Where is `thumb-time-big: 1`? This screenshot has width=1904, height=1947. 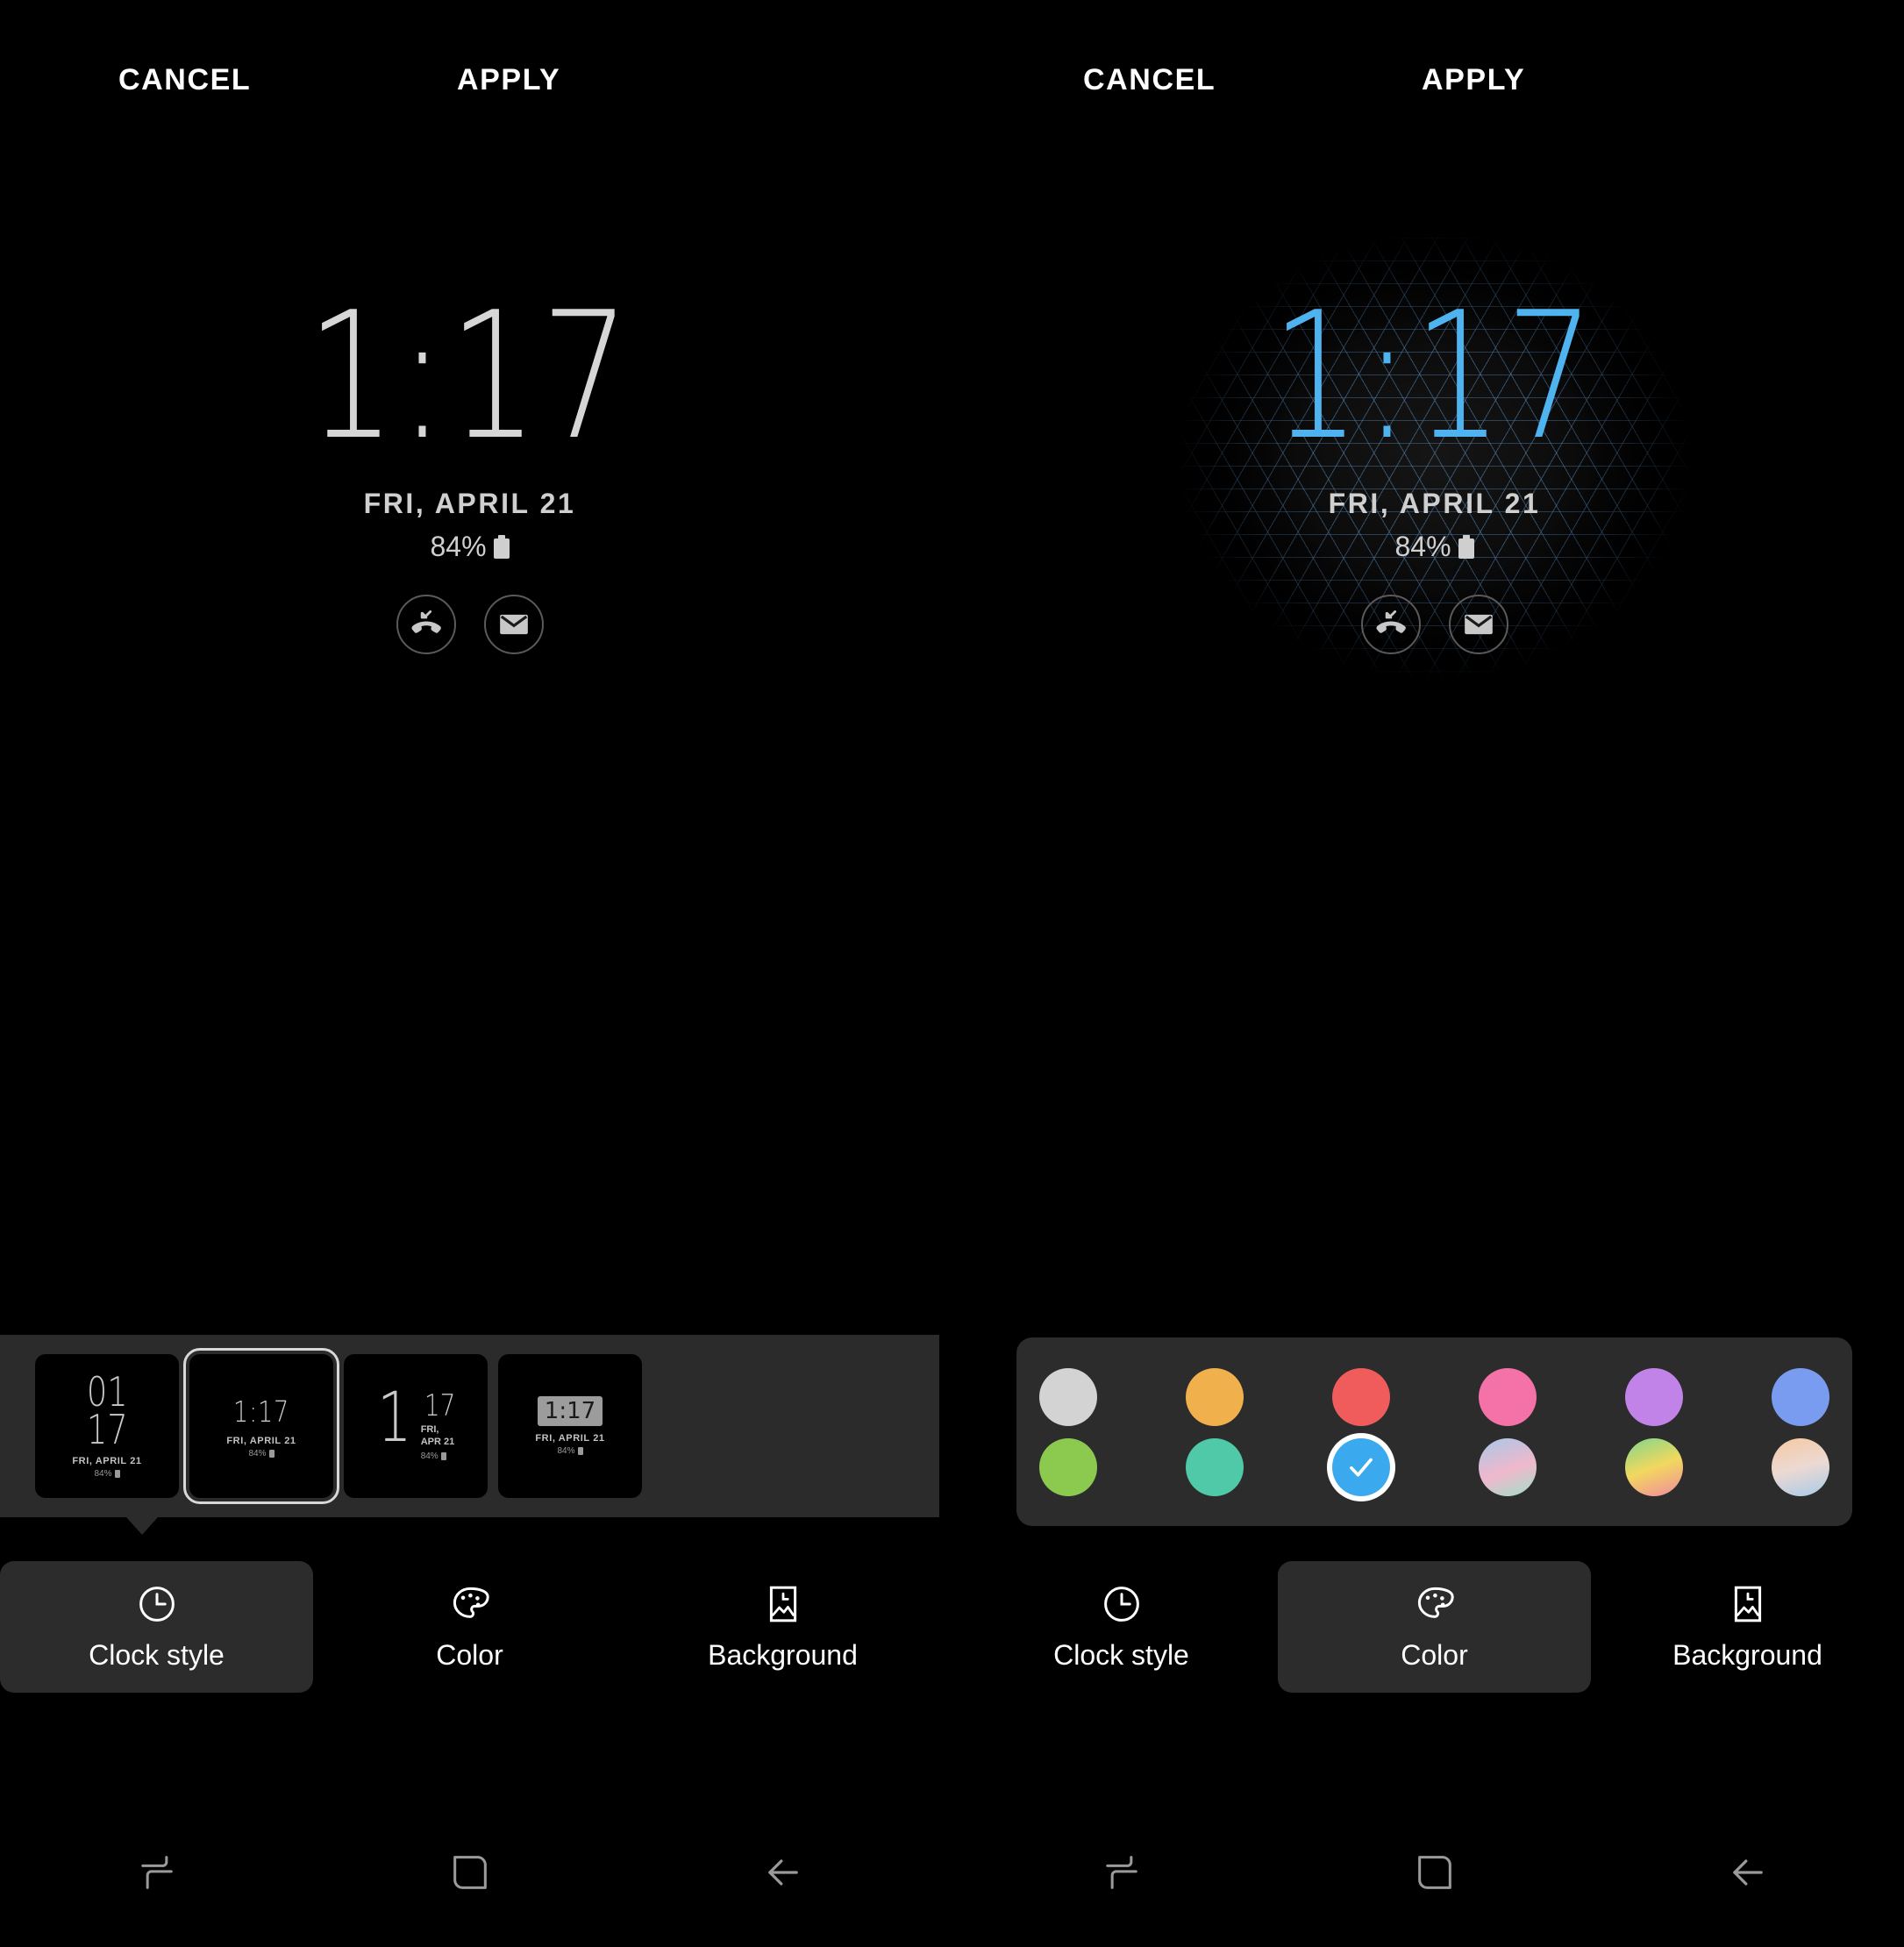
thumb-time-big: 1 is located at coordinates (394, 1418).